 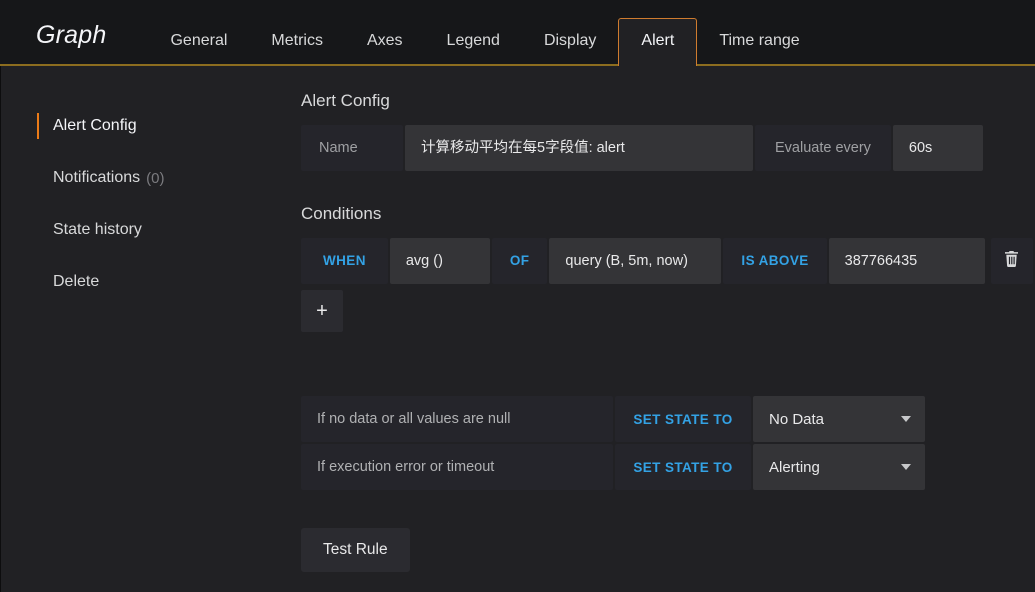 What do you see at coordinates (76, 281) in the screenshot?
I see `sidebar-item-label: Delete` at bounding box center [76, 281].